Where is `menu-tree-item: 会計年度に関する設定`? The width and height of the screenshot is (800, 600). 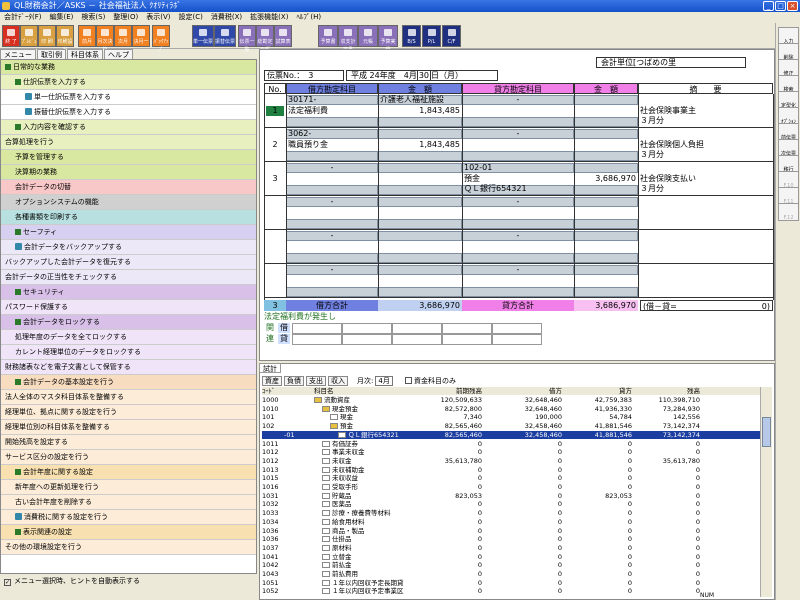 menu-tree-item: 会計年度に関する設定 is located at coordinates (128, 472).